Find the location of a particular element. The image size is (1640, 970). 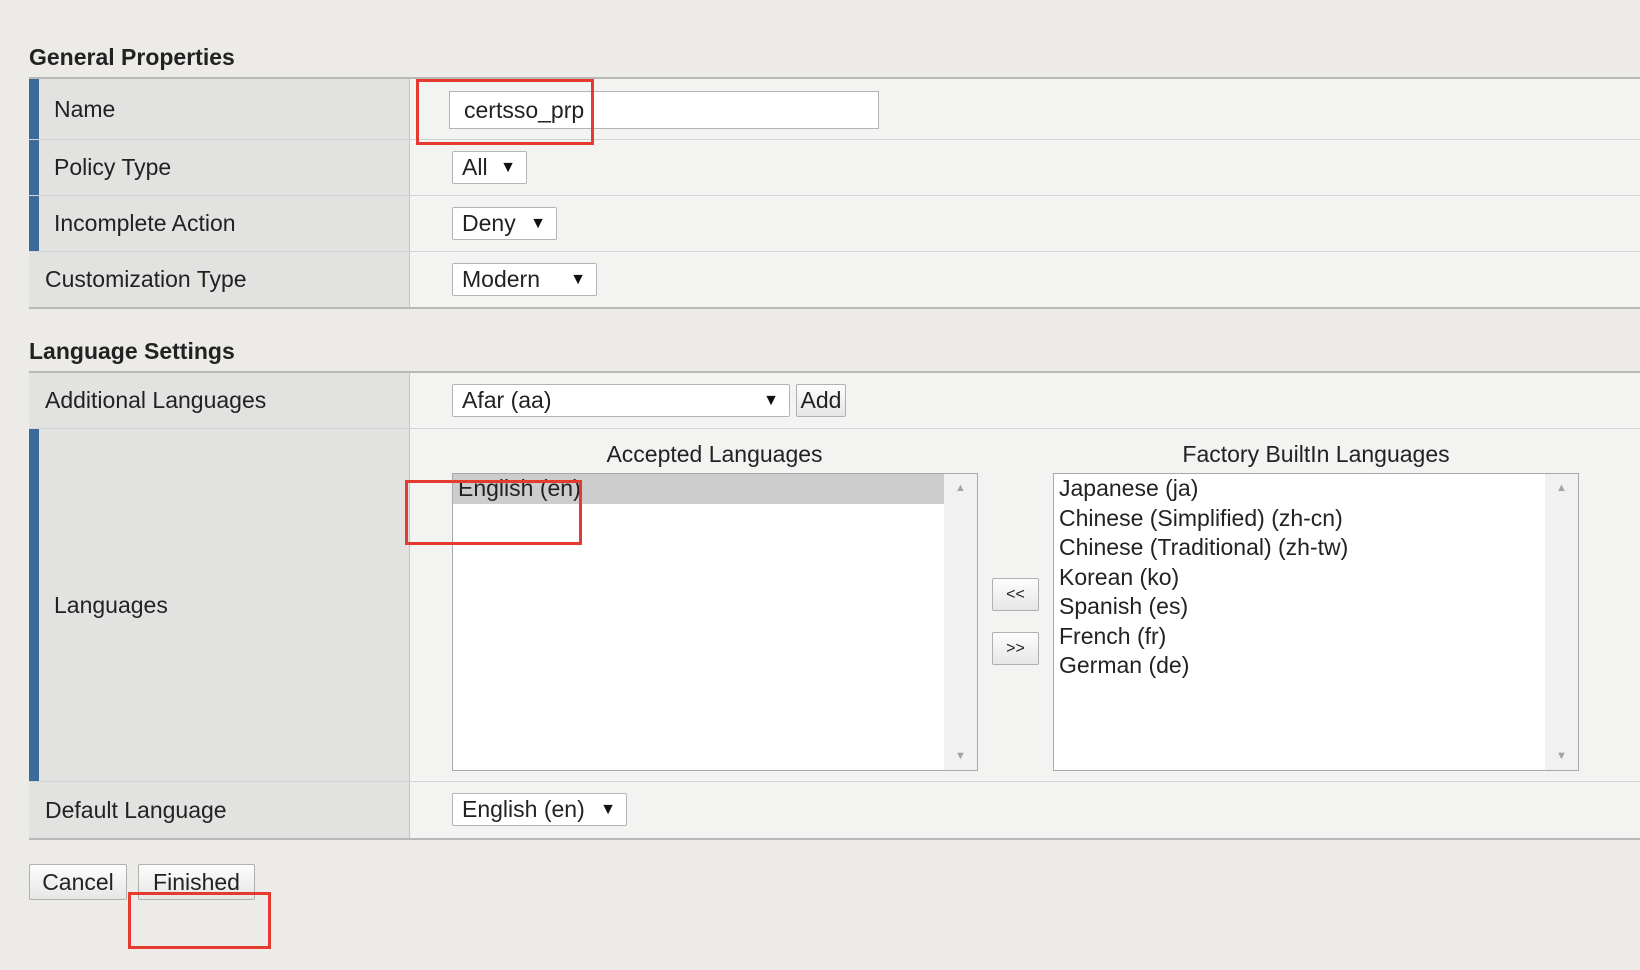

cancel-button: Cancel is located at coordinates (78, 882).